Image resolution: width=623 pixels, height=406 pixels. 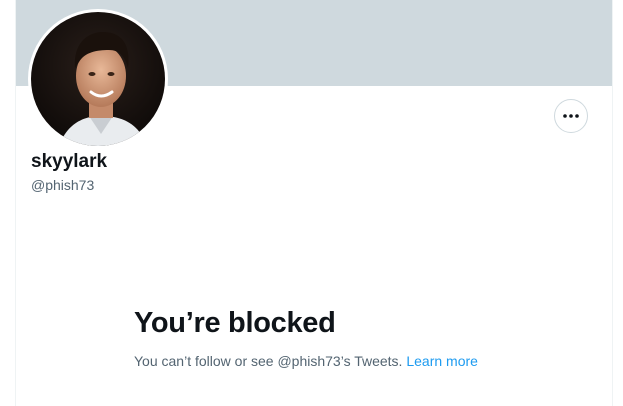 What do you see at coordinates (63, 185) in the screenshot?
I see `profile-handle: @phish73` at bounding box center [63, 185].